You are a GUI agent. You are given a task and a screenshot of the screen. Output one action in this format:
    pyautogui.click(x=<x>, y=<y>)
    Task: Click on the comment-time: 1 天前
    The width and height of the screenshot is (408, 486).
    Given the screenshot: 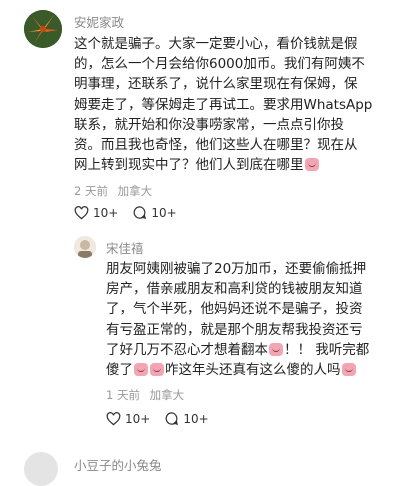 What is the action you would take?
    pyautogui.click(x=123, y=395)
    